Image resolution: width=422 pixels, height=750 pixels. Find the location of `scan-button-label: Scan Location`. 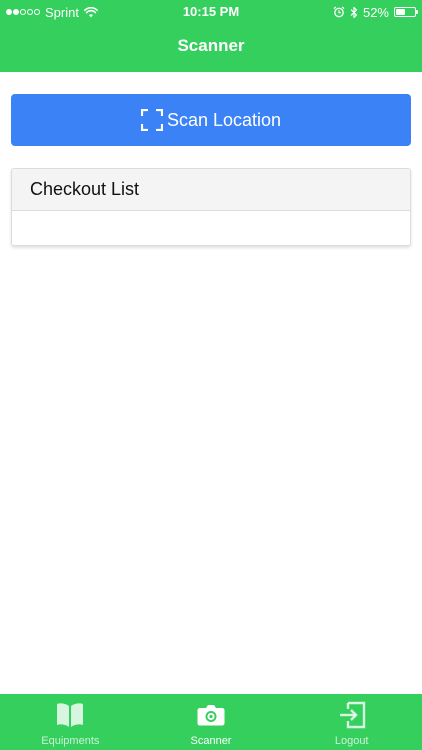

scan-button-label: Scan Location is located at coordinates (224, 119).